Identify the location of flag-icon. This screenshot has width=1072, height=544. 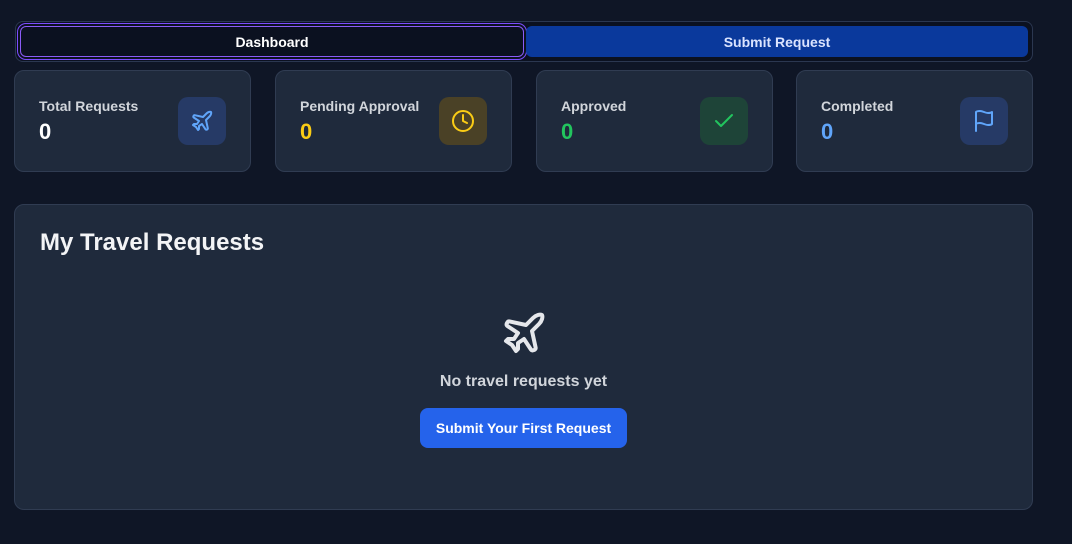
(984, 121).